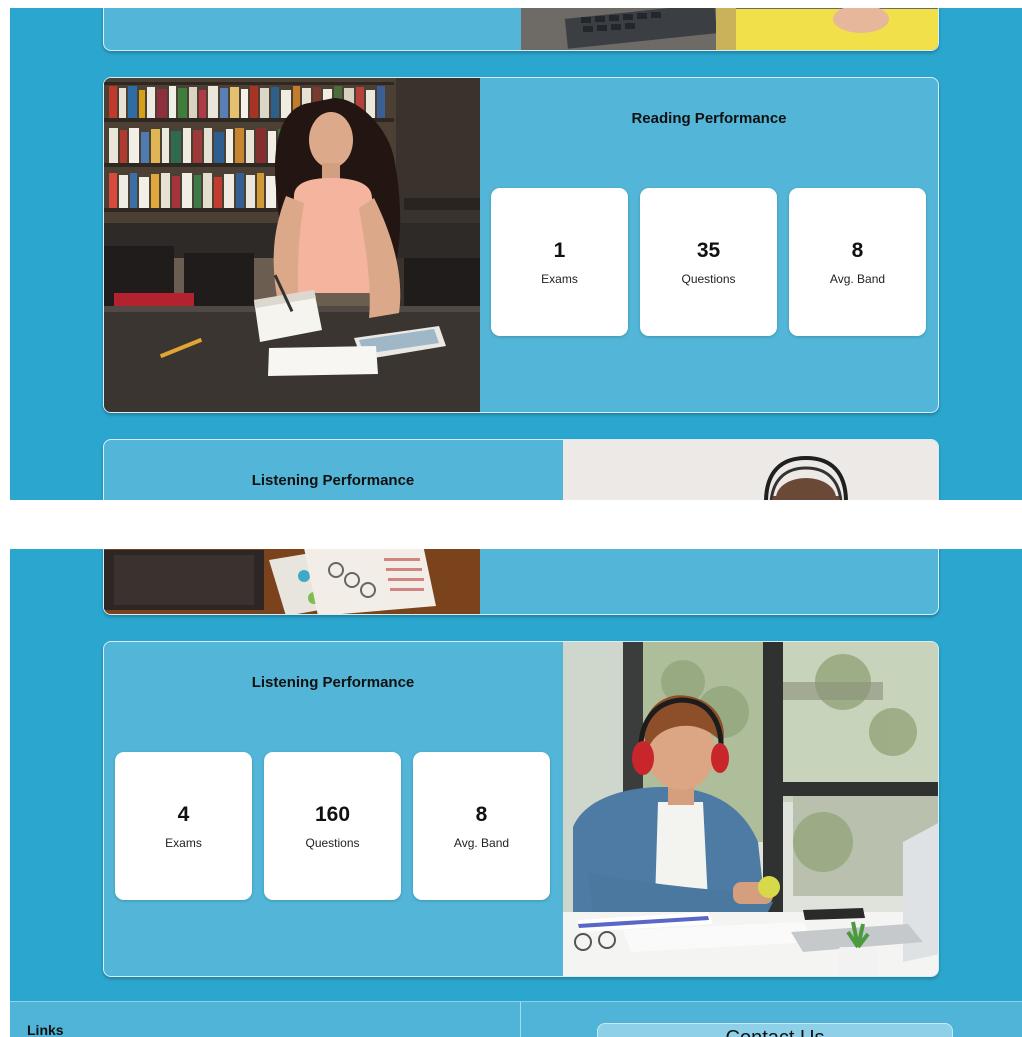  Describe the element at coordinates (775, 1030) in the screenshot. I see `contact-us-button: Contact Us` at that location.